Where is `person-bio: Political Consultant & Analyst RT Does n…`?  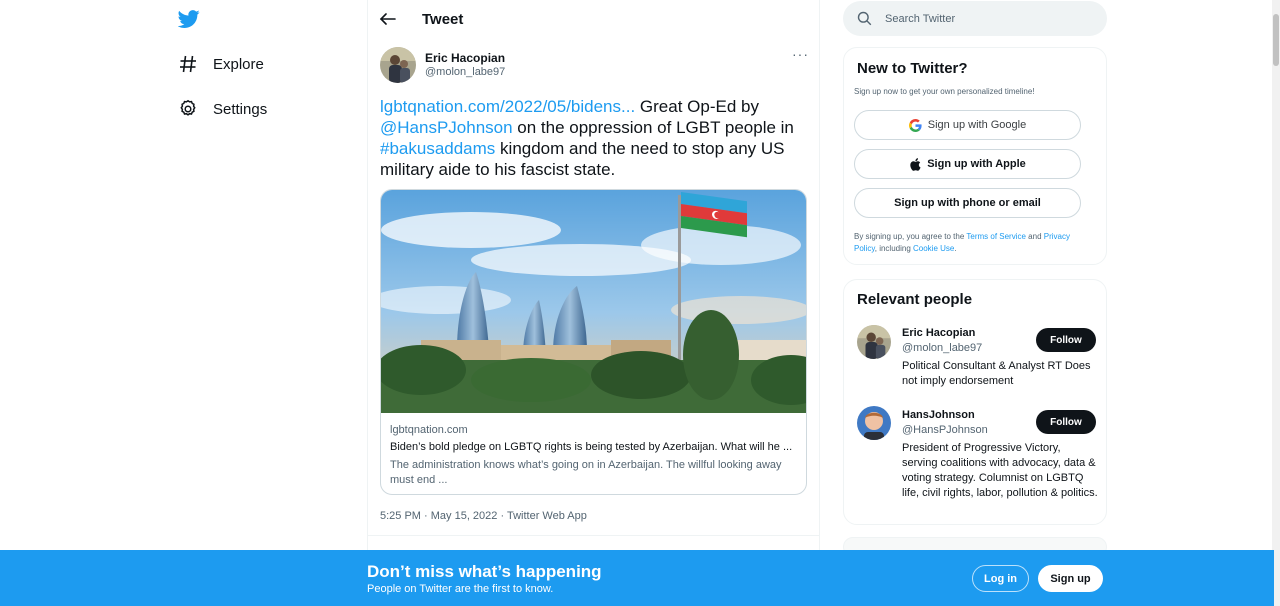 person-bio: Political Consultant & Analyst RT Does n… is located at coordinates (996, 373).